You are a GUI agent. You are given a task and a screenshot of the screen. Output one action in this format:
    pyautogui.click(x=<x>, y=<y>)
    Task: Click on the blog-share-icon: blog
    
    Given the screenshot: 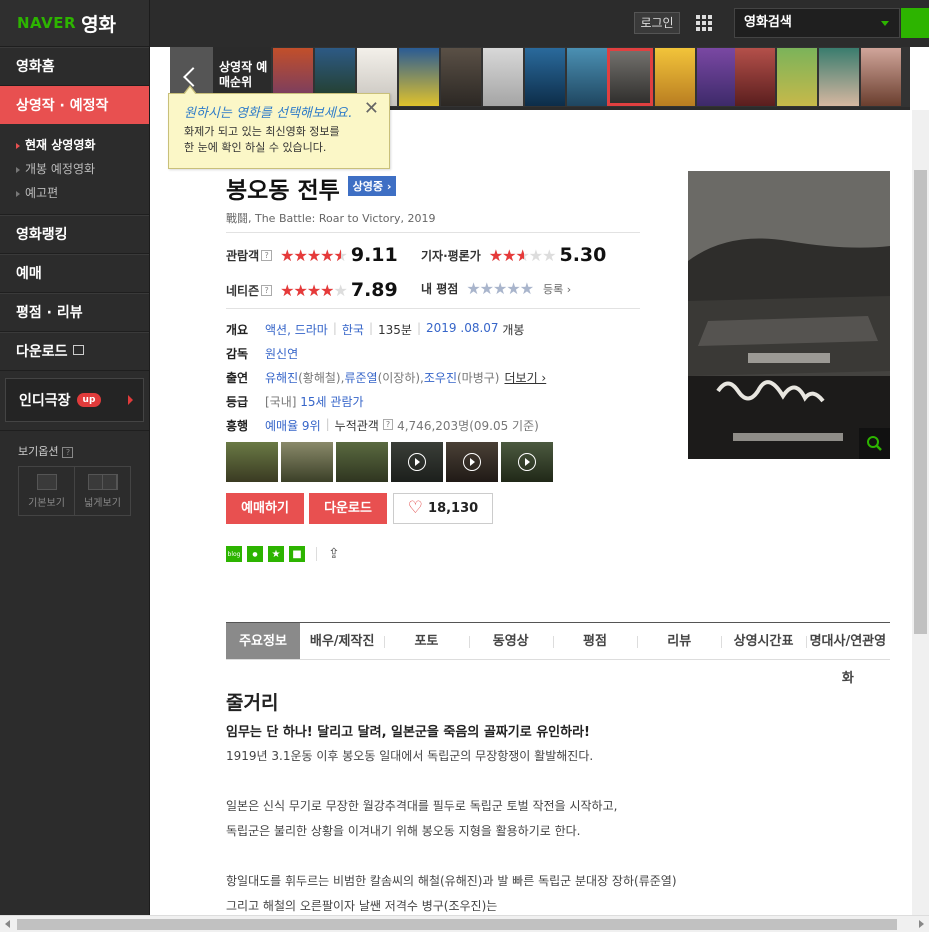 What is the action you would take?
    pyautogui.click(x=234, y=554)
    